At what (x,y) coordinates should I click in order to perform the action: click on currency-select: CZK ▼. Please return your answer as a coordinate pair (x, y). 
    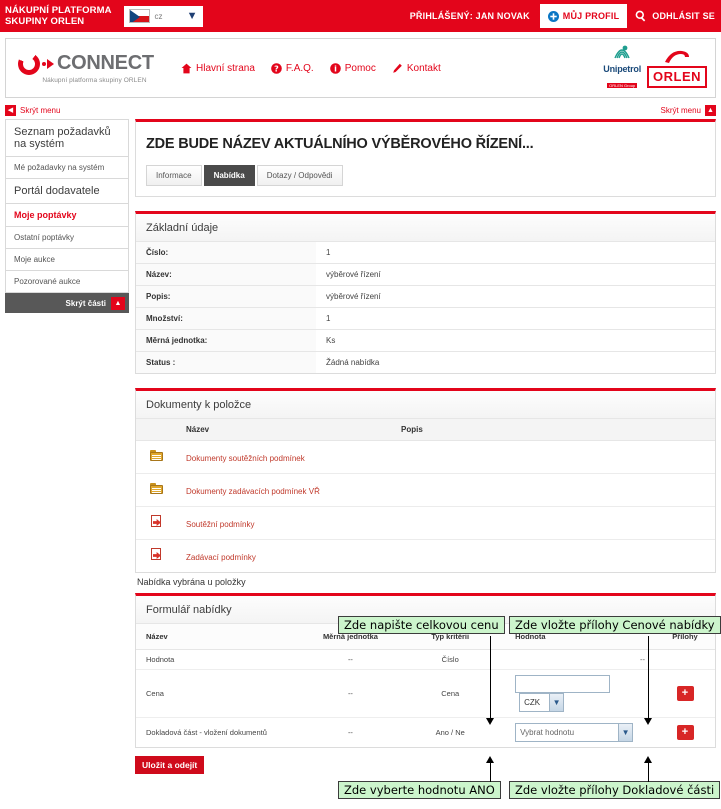
    Looking at the image, I should click on (542, 702).